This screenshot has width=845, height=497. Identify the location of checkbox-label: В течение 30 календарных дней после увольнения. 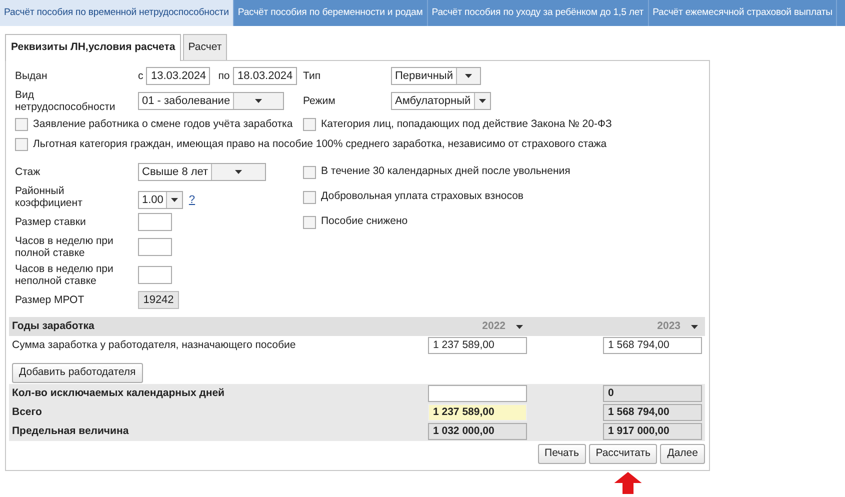
(445, 172).